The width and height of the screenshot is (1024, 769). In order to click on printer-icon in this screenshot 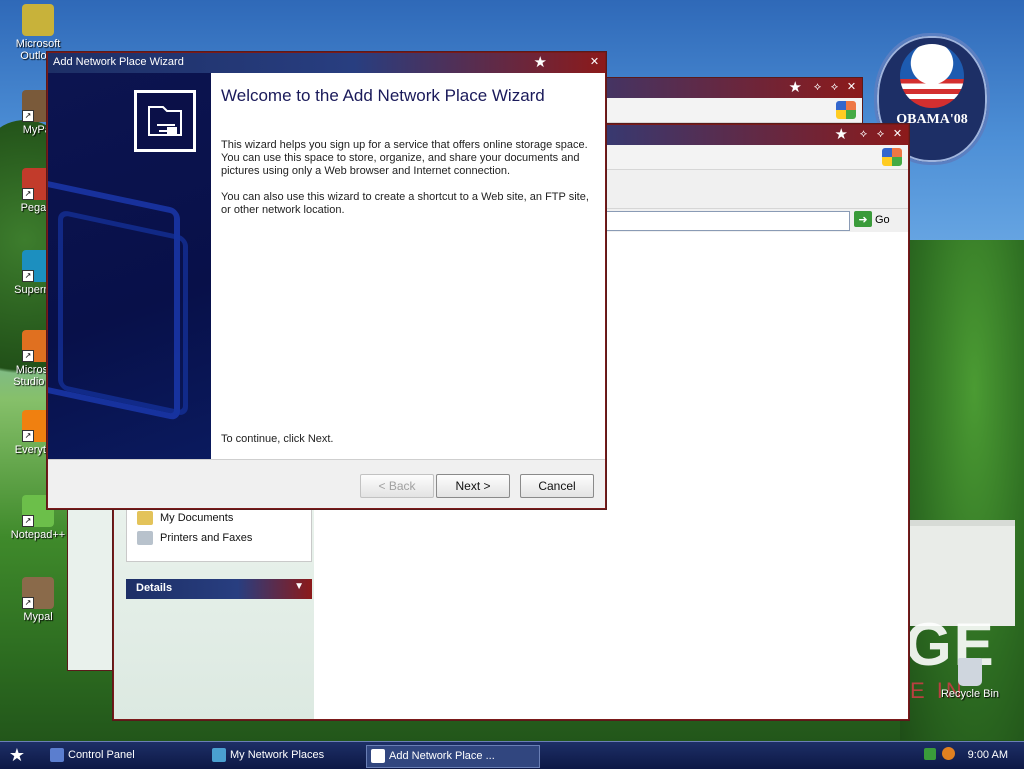, I will do `click(145, 538)`.